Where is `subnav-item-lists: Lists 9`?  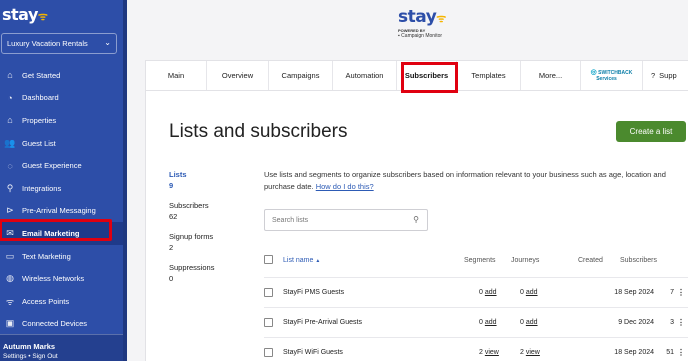
subnav-item-lists: Lists 9 is located at coordinates (209, 180).